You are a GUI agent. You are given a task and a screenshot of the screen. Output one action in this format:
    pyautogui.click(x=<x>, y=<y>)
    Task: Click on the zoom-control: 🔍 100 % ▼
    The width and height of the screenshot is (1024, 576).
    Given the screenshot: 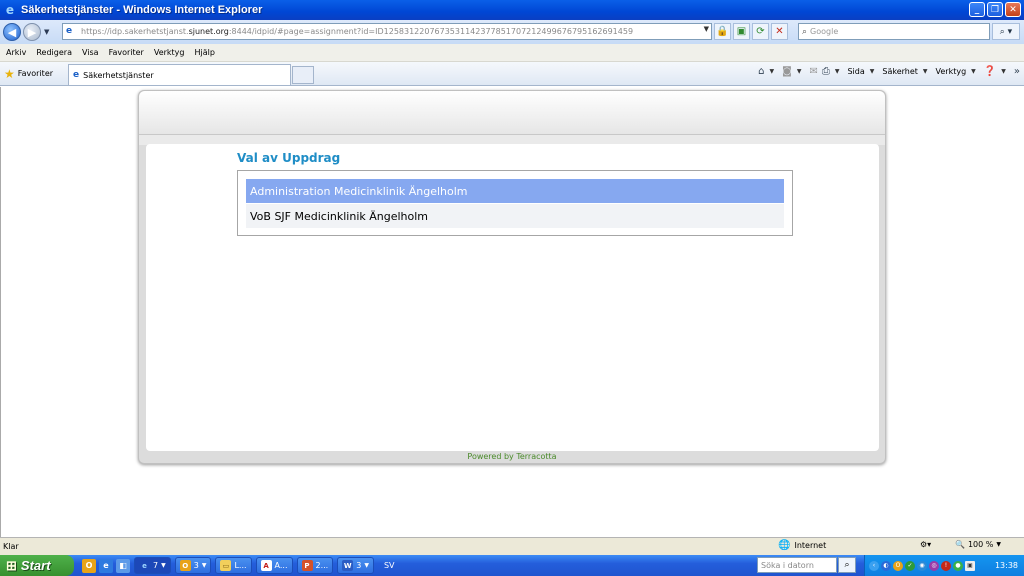 What is the action you would take?
    pyautogui.click(x=978, y=544)
    